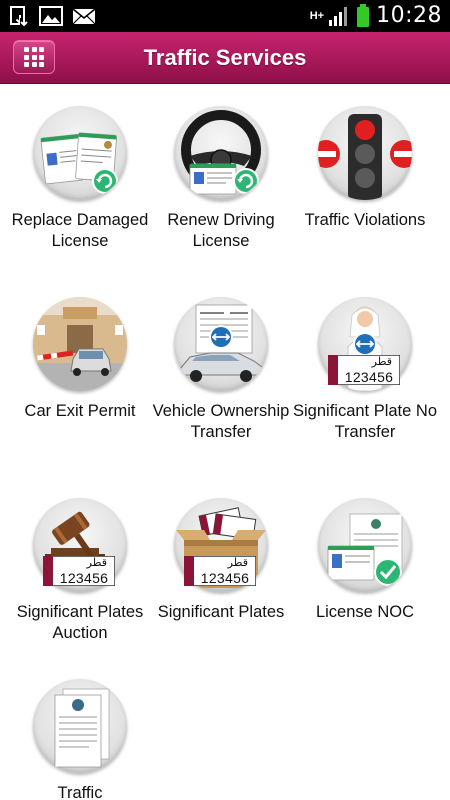 This screenshot has height=800, width=450. What do you see at coordinates (84, 16) in the screenshot?
I see `email-icon` at bounding box center [84, 16].